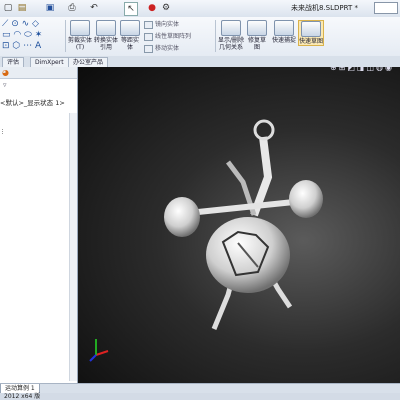 This screenshot has height=400, width=400. What do you see at coordinates (5, 24) in the screenshot?
I see `line-icon: ⟋` at bounding box center [5, 24].